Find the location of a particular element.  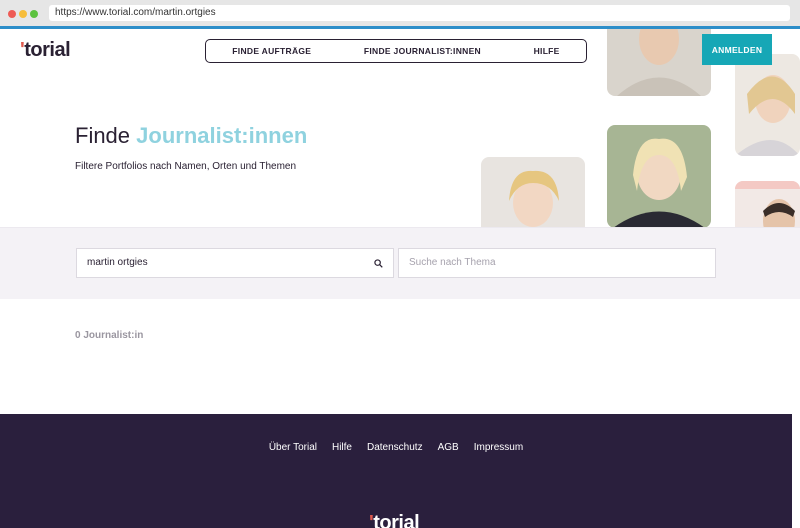

page-title: Finde Journalist:innen is located at coordinates (191, 135).